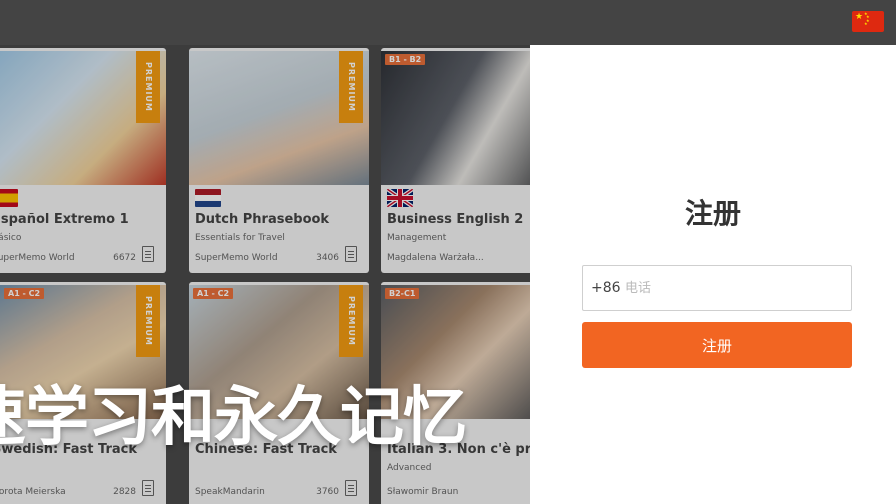 The height and width of the screenshot is (504, 896). I want to click on signup-title: 注册, so click(712, 213).